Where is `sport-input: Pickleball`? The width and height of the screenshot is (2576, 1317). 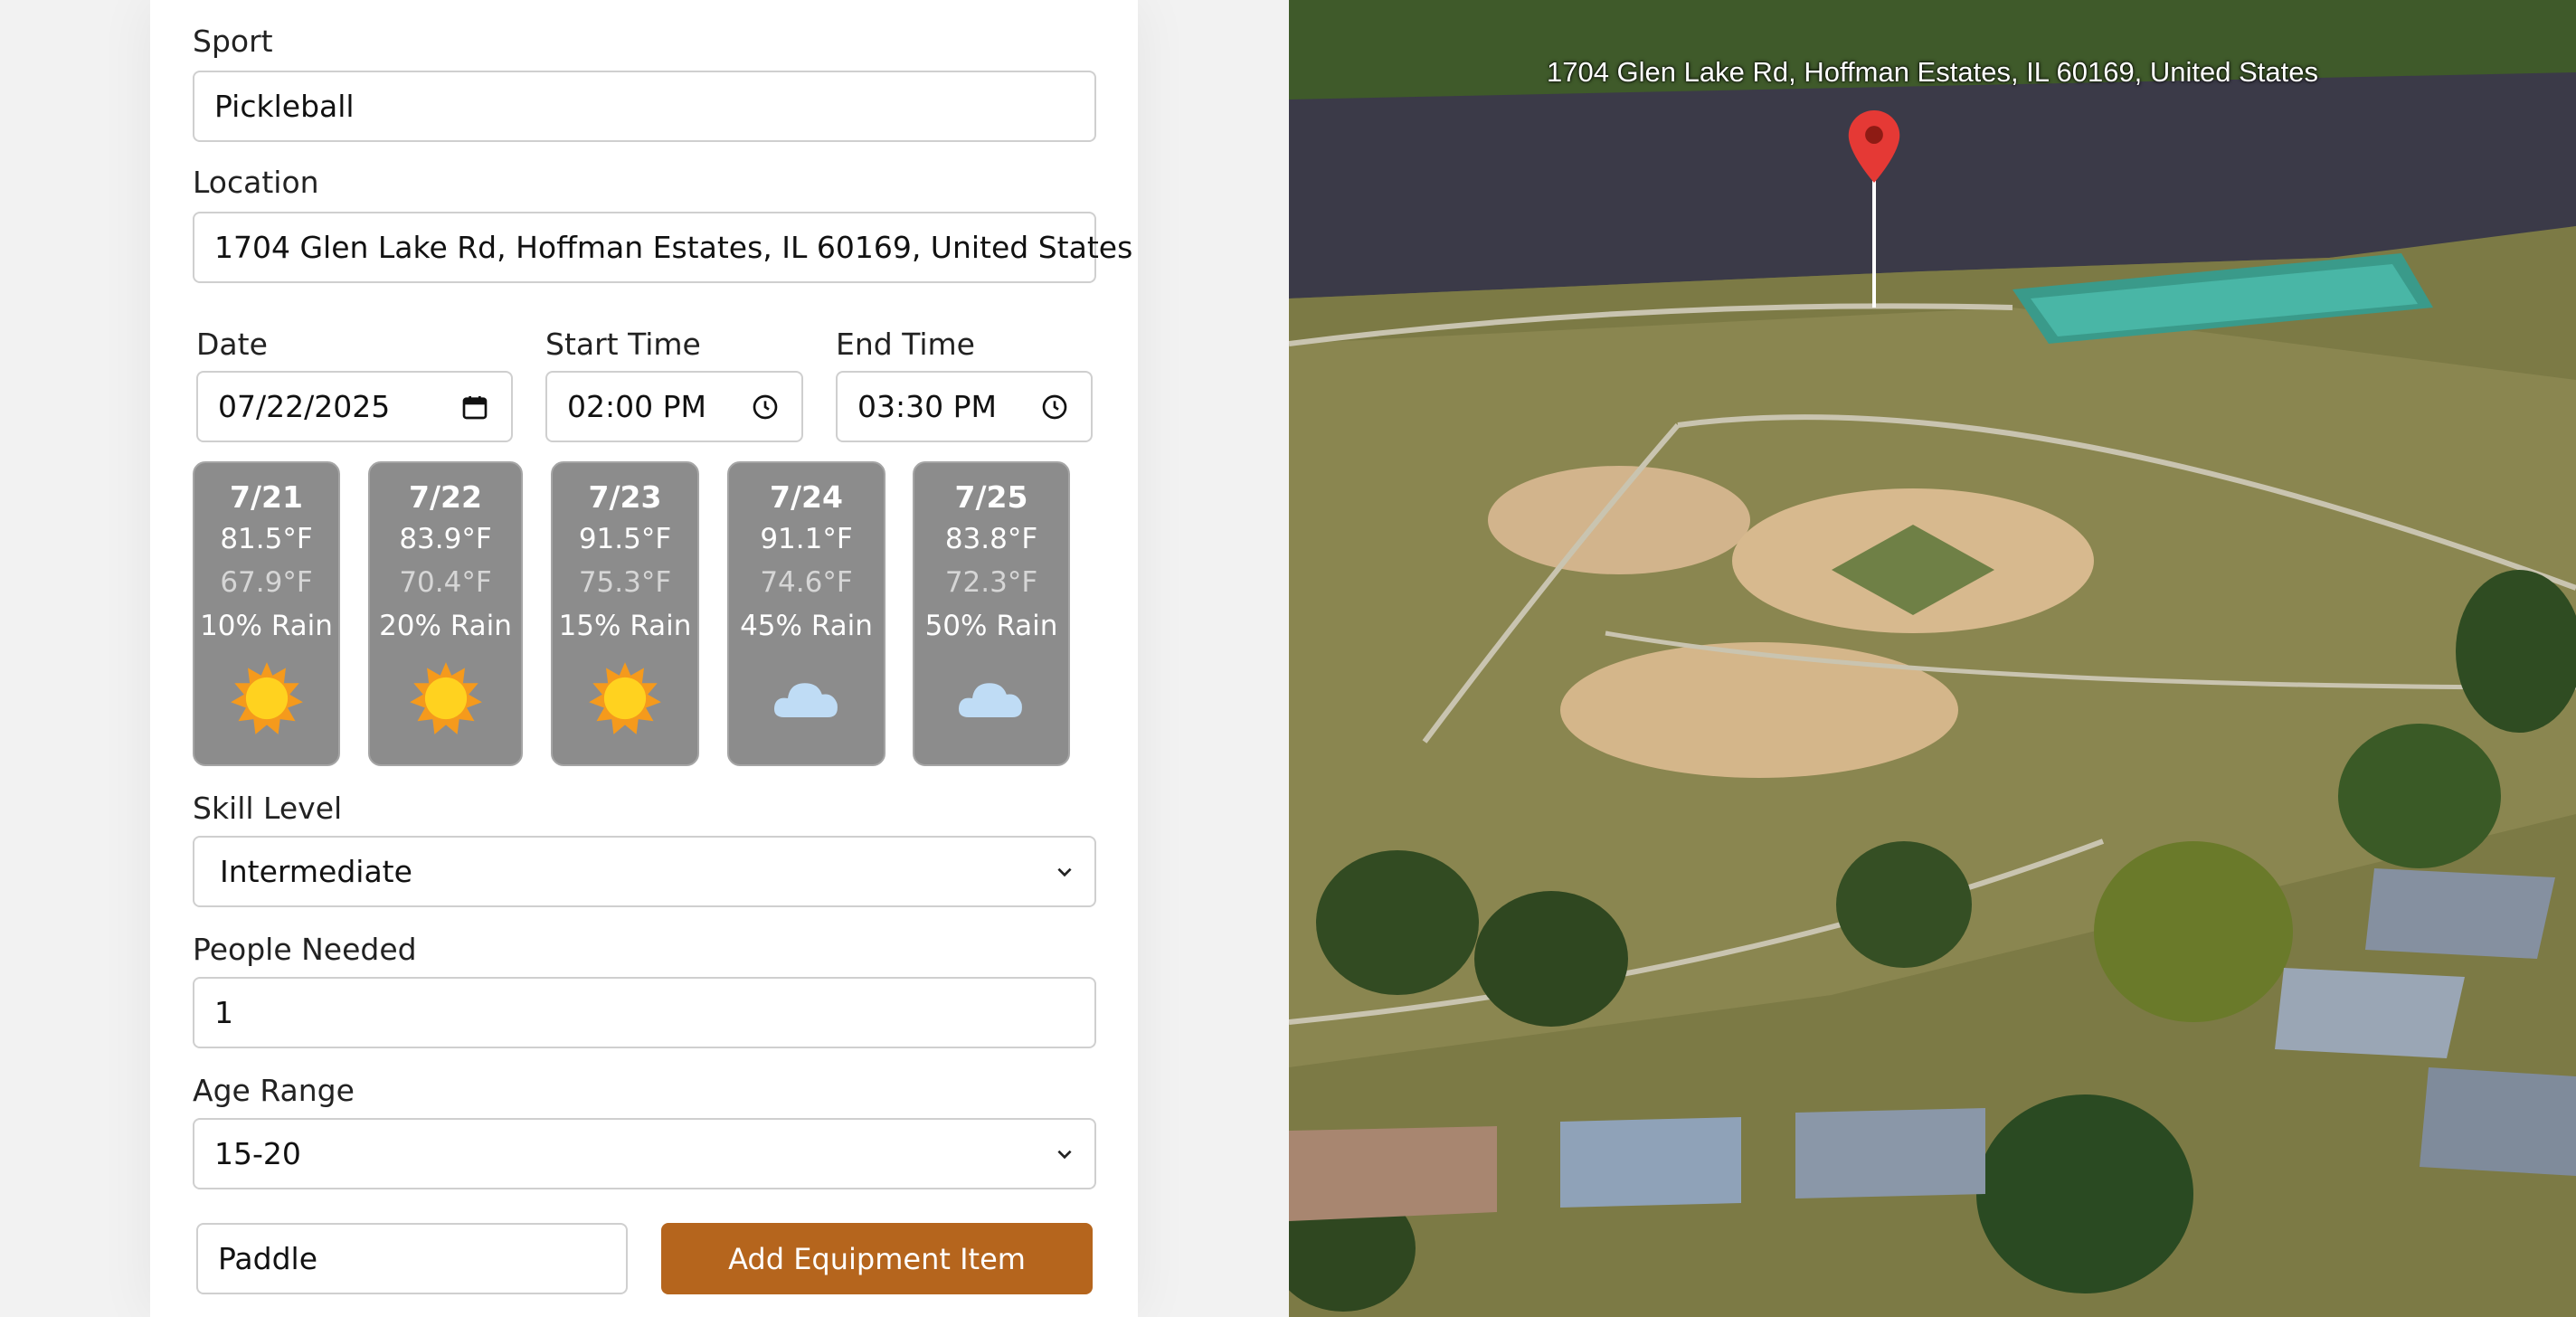 sport-input: Pickleball is located at coordinates (645, 106).